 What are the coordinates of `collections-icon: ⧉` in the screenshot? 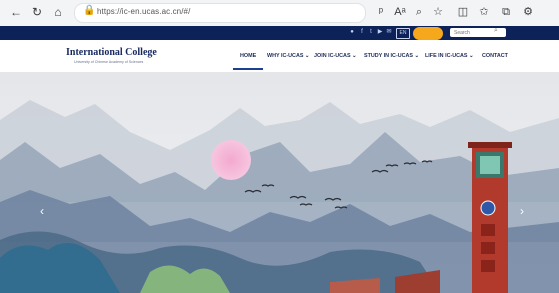 It's located at (506, 12).